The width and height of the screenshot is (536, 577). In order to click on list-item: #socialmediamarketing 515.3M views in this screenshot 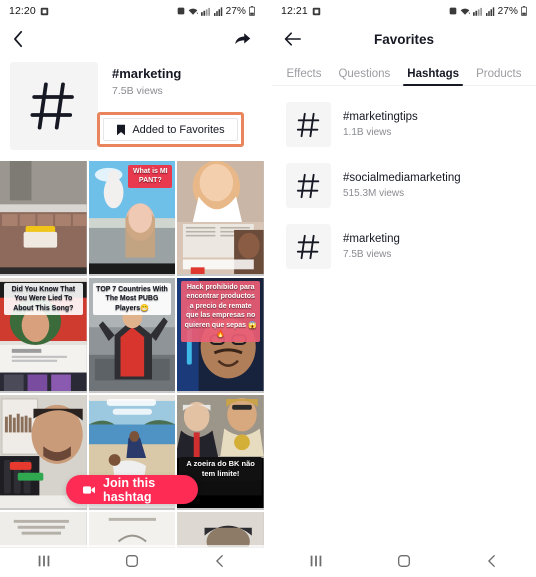, I will do `click(404, 185)`.